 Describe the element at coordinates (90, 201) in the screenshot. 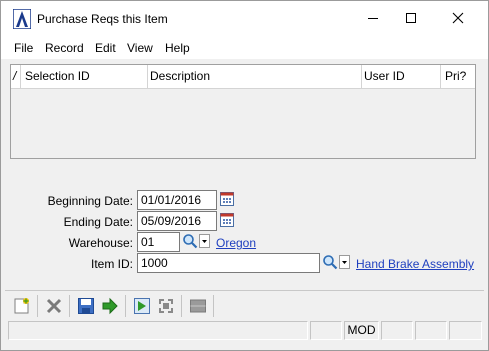

I see `beginning-date-label: Beginning Date:` at that location.